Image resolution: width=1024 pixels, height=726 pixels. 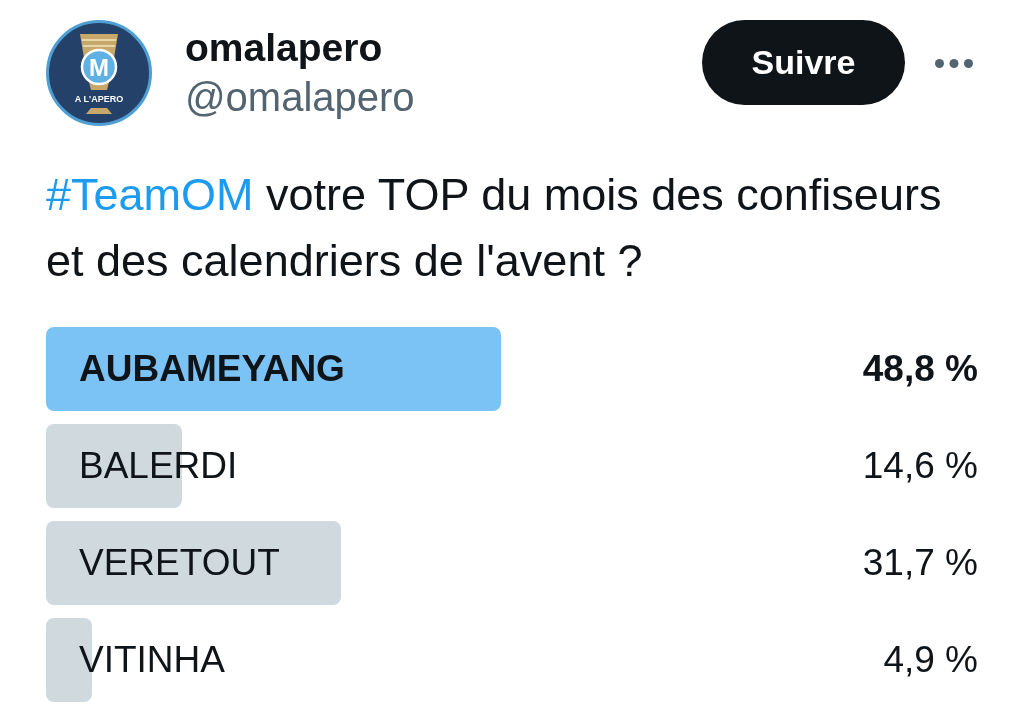 What do you see at coordinates (803, 62) in the screenshot?
I see `follow-button: Suivre` at bounding box center [803, 62].